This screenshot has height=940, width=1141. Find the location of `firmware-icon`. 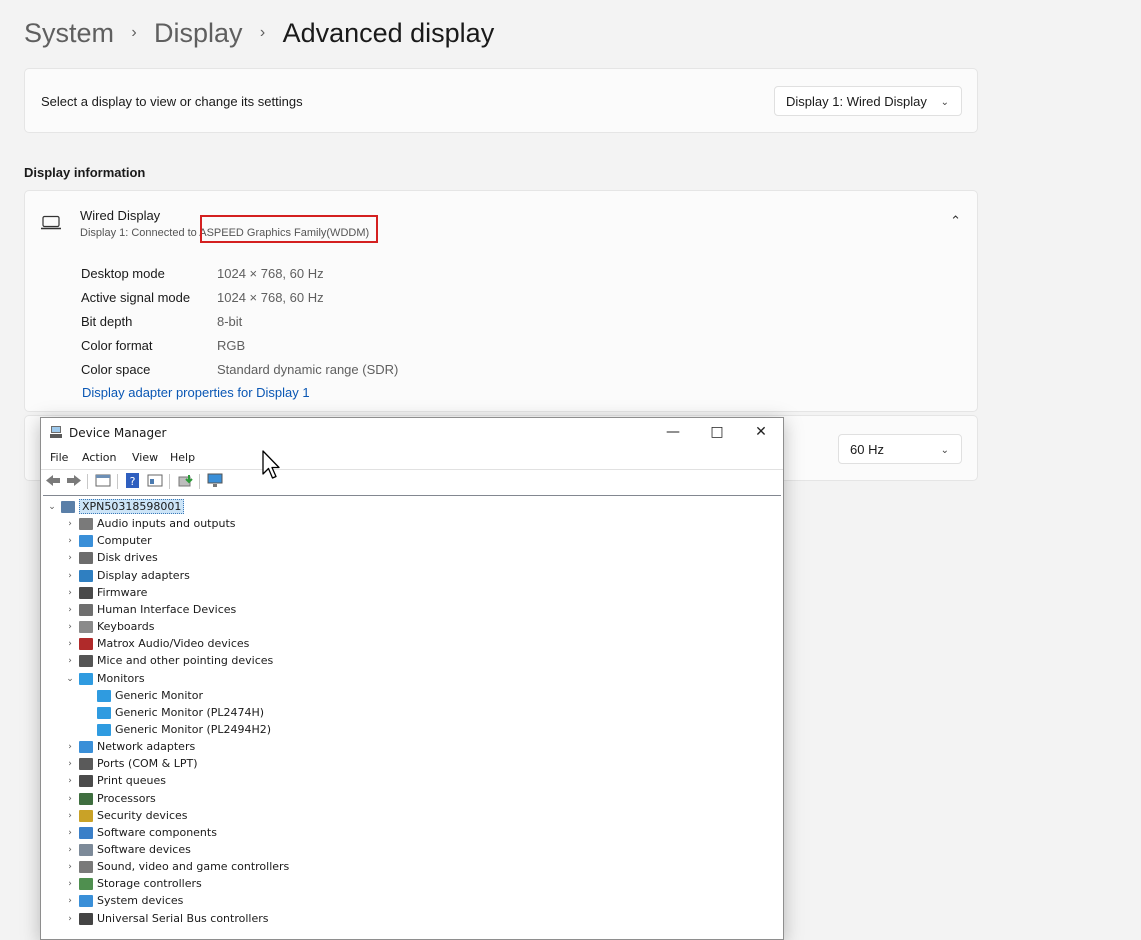

firmware-icon is located at coordinates (86, 592).